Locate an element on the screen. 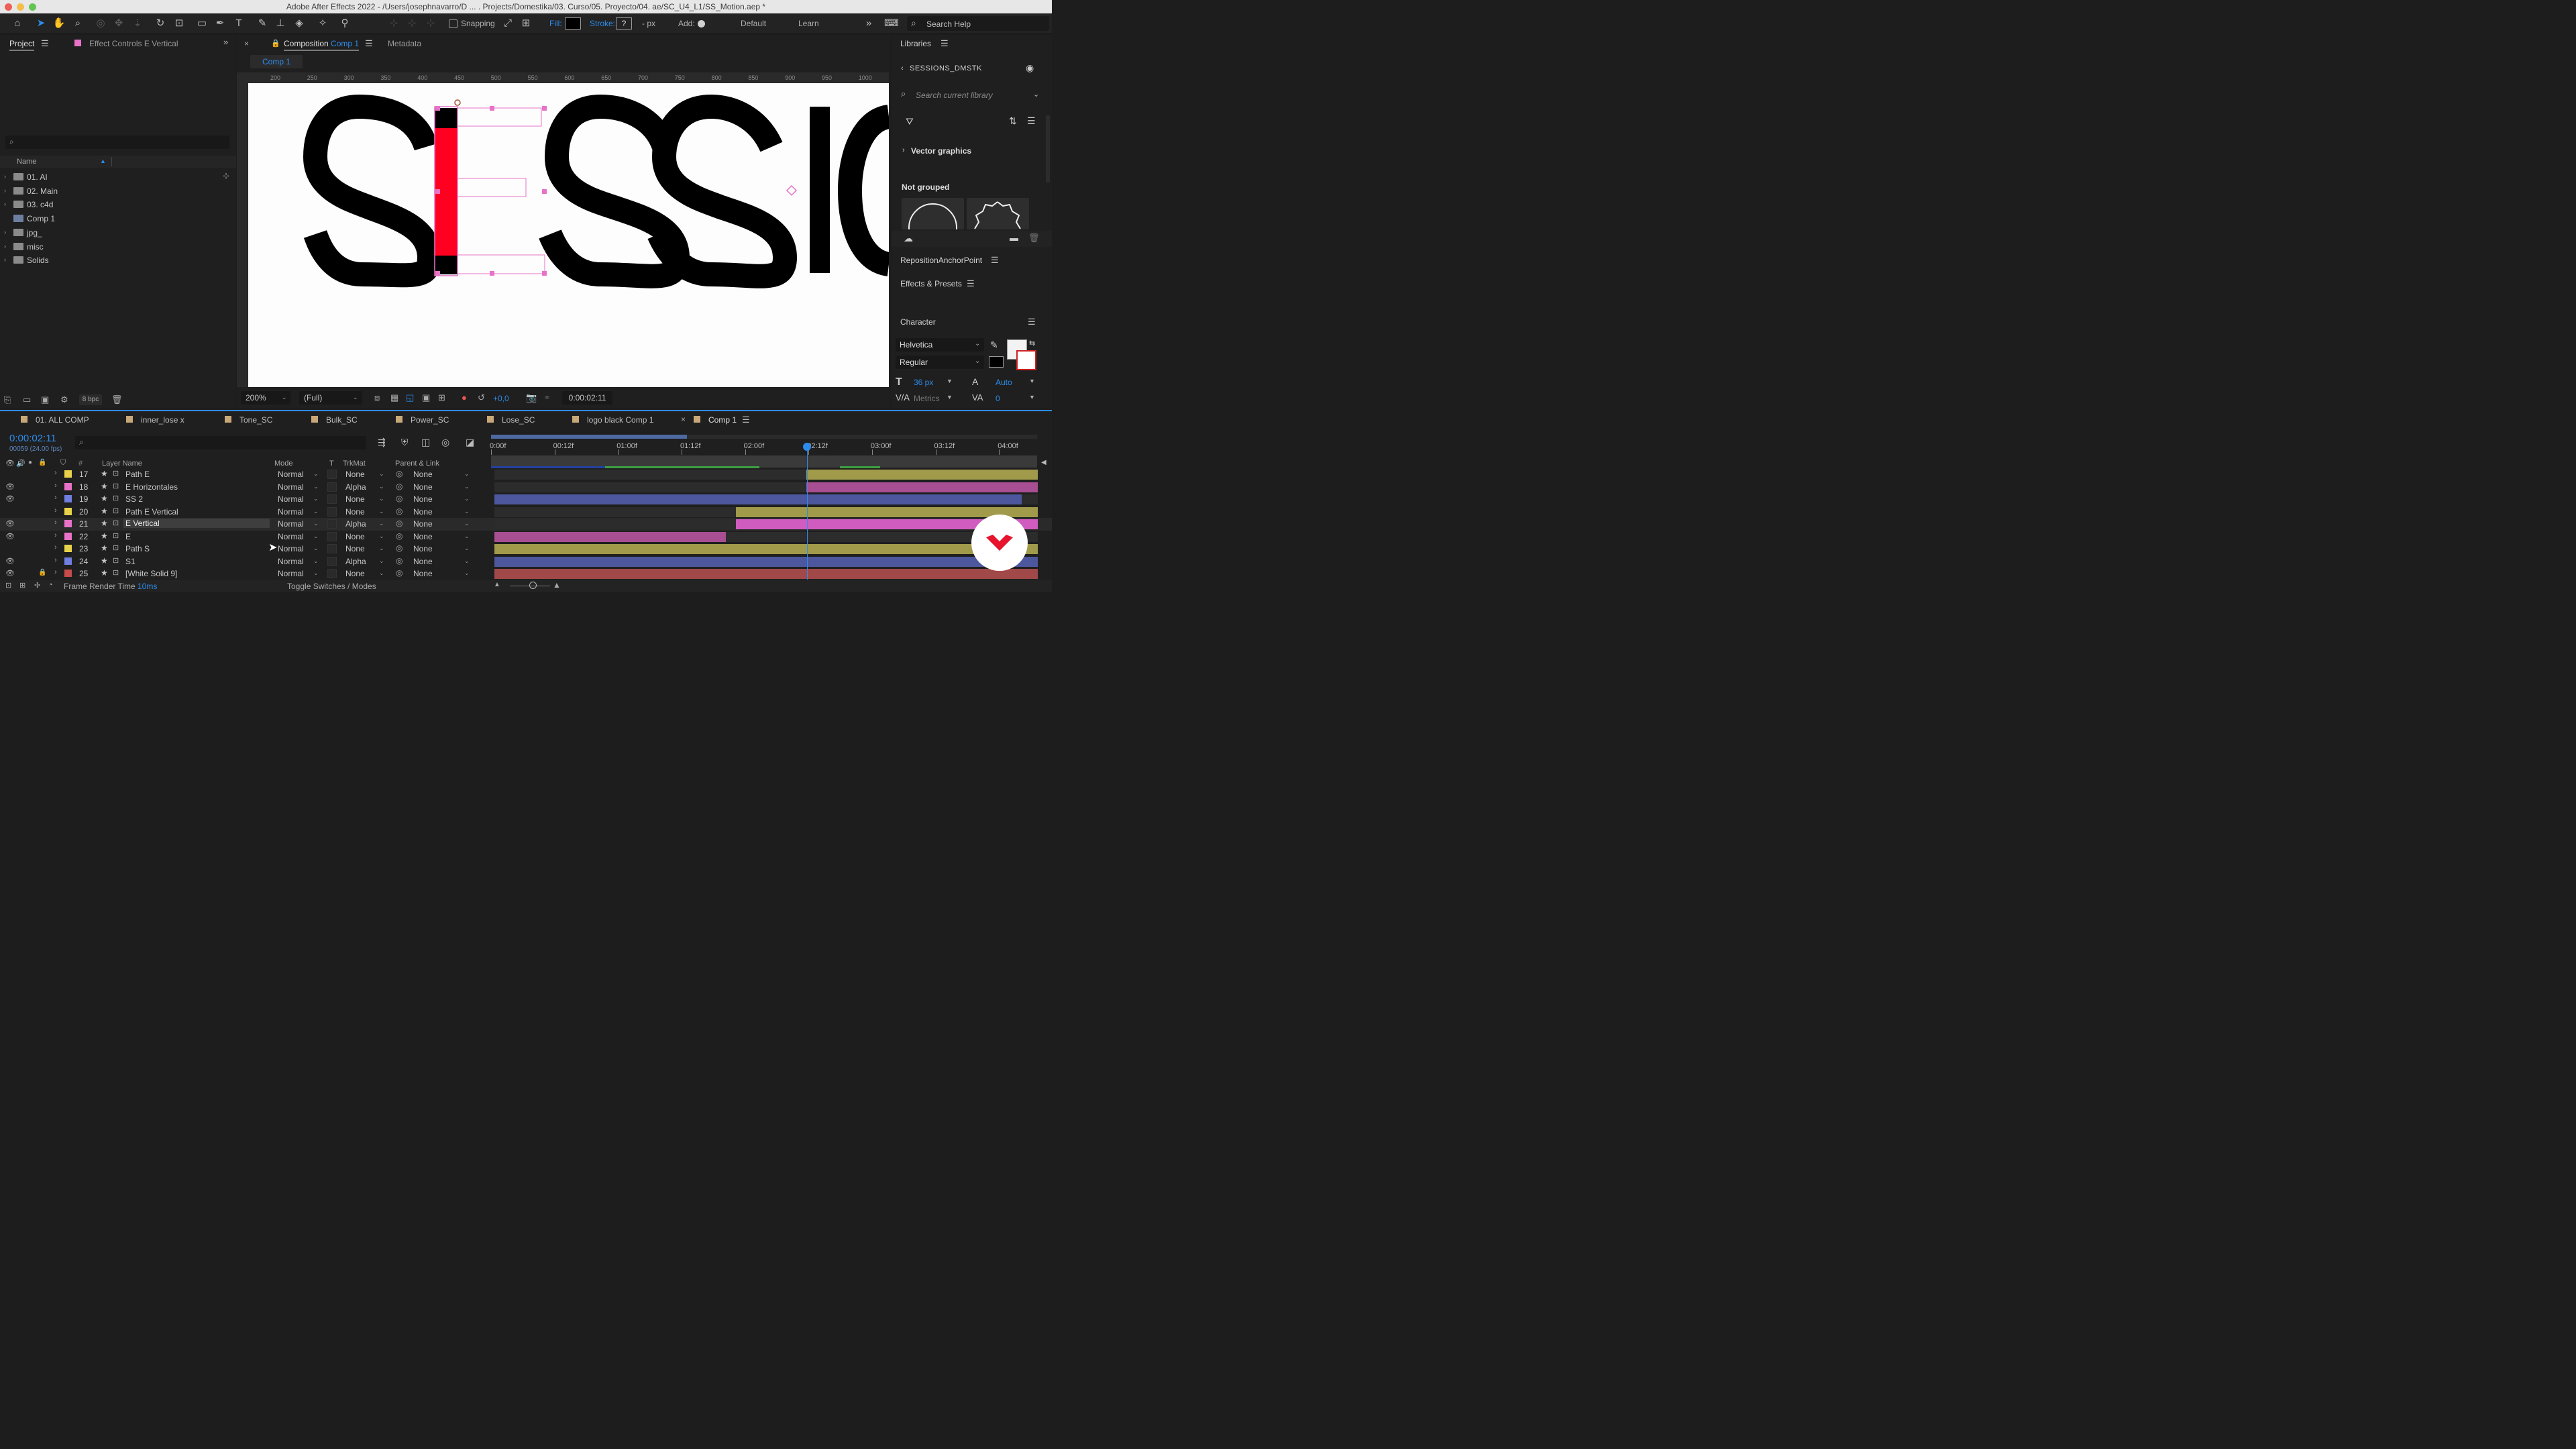 This screenshot has height=1449, width=2576. library-asset-badge is located at coordinates (998, 213).